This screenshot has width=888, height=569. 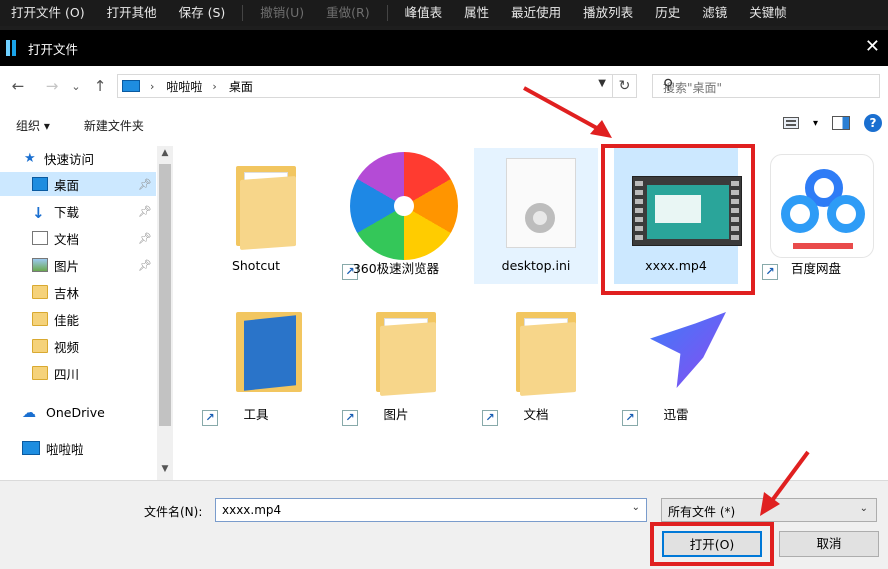 I want to click on view-dropdown-chevron-icon: ▾, so click(x=815, y=123).